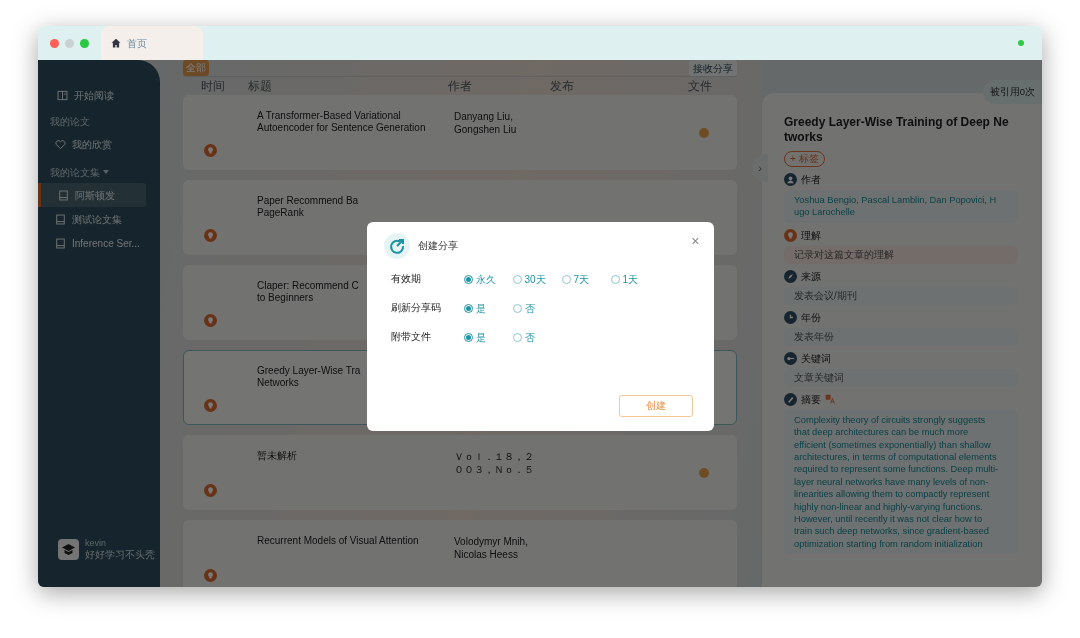  I want to click on field-label: 摘要, so click(811, 399).